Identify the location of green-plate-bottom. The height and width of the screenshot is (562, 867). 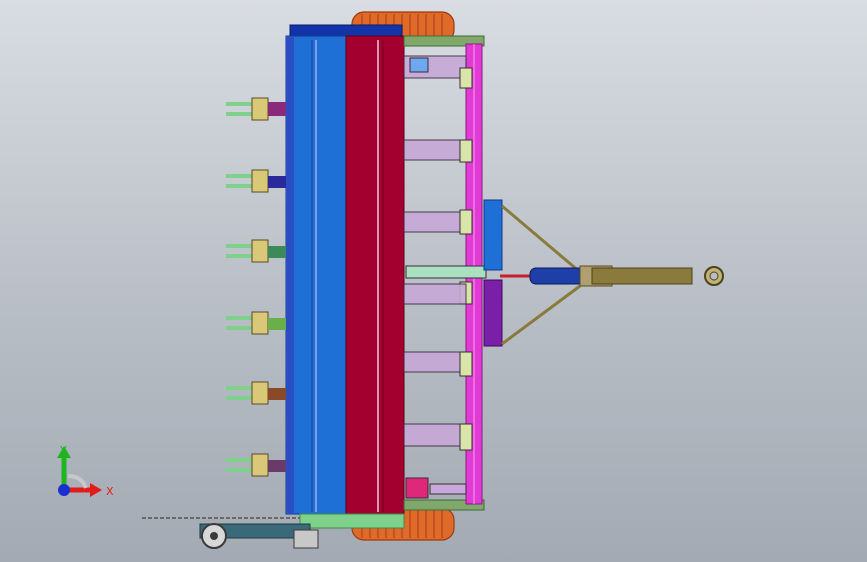
(352, 521).